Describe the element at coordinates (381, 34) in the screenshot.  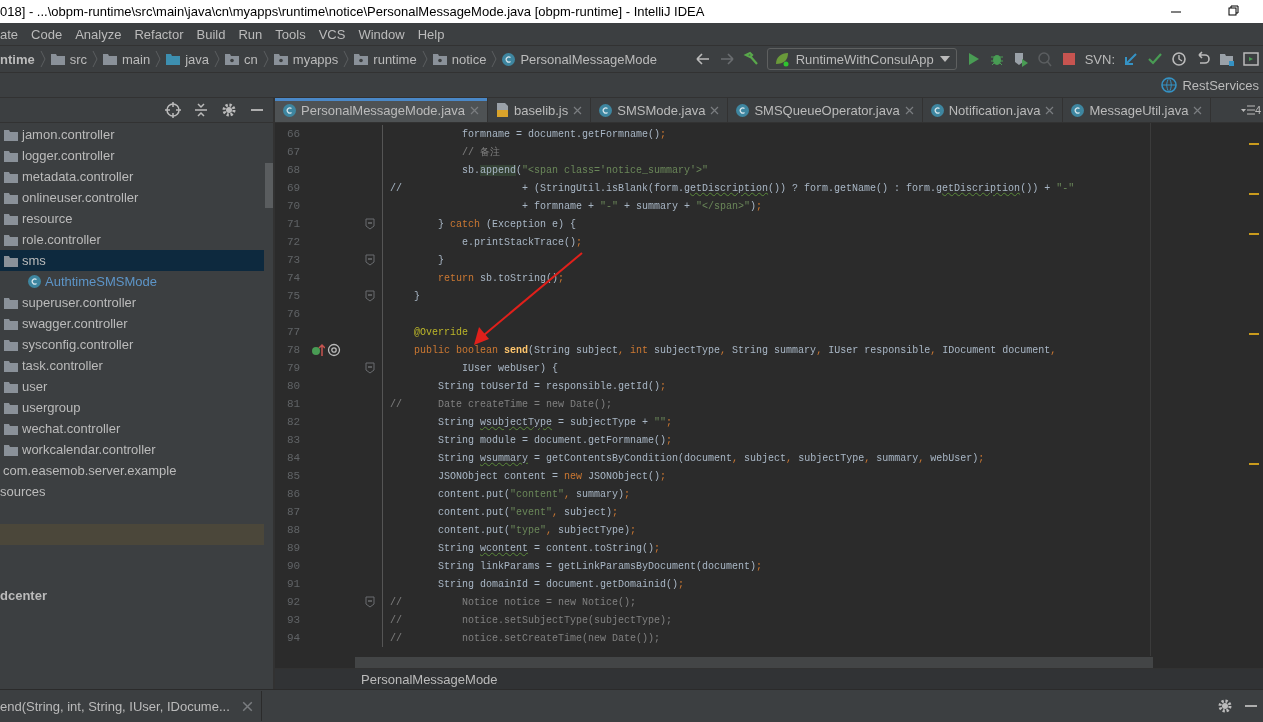
I see `menu-item: Window` at that location.